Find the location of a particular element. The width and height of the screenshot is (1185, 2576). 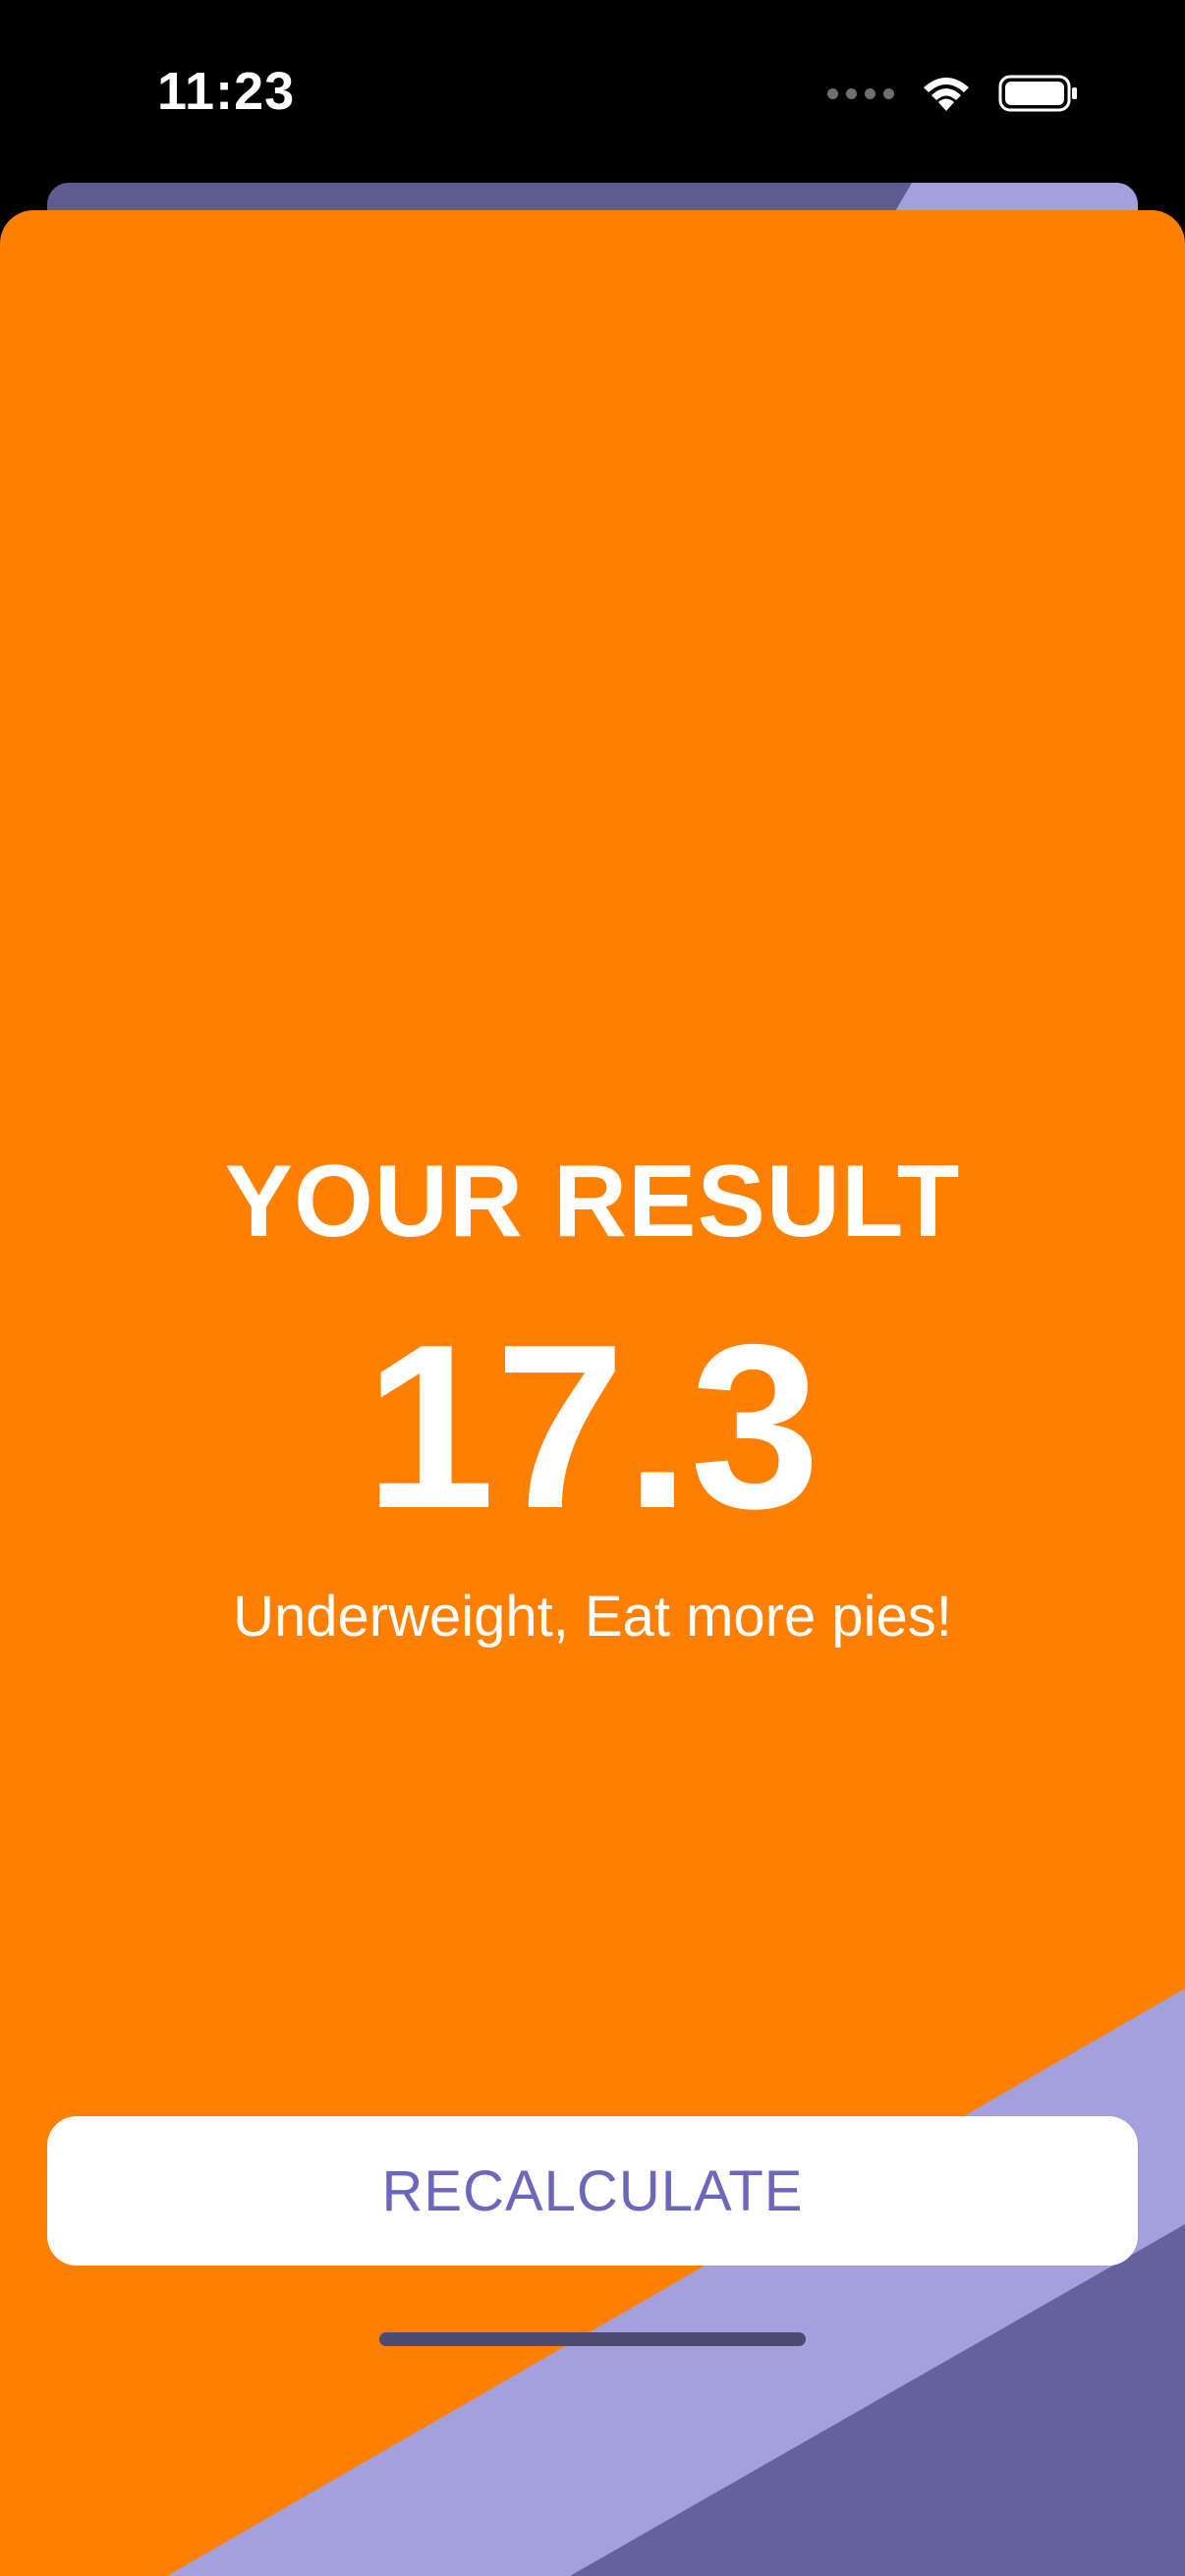

recalculate-button: RECALCULATE is located at coordinates (592, 2191).